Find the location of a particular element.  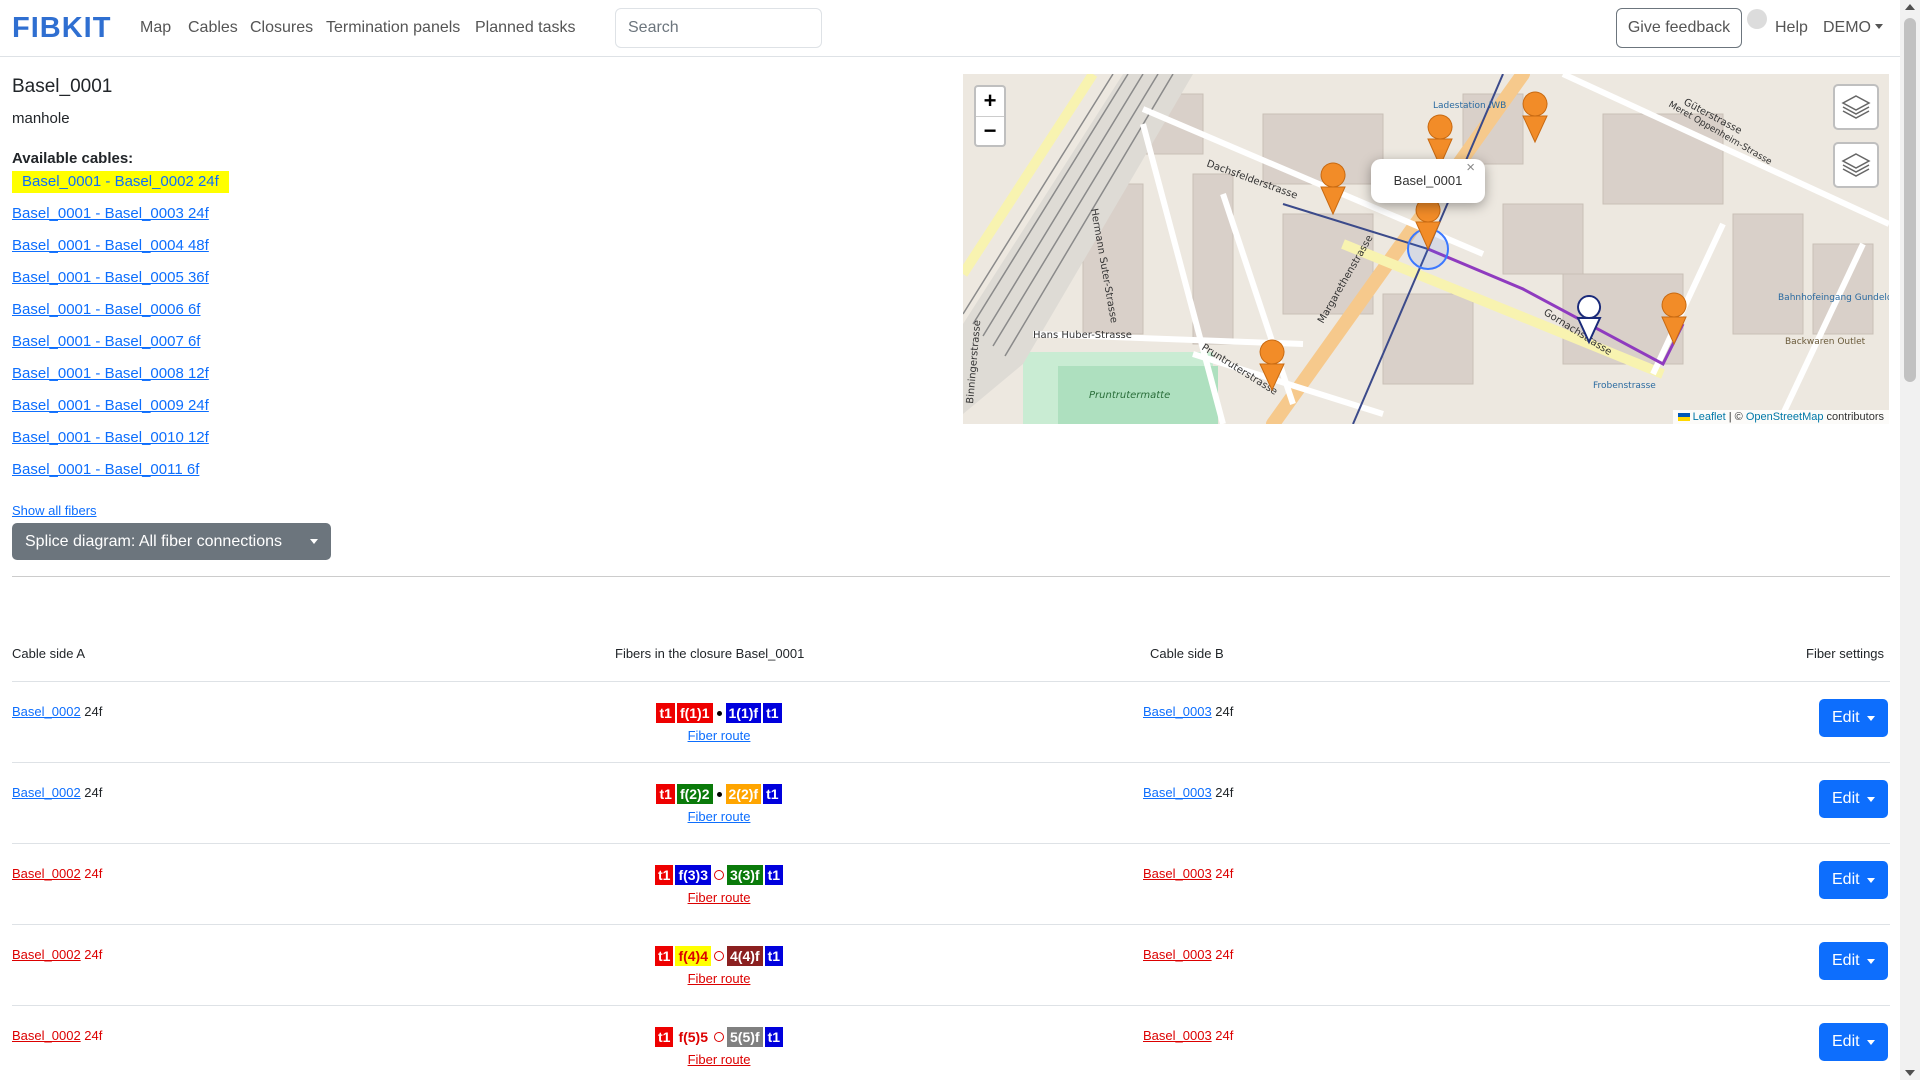

nav-link-cables: Cables is located at coordinates (213, 28).